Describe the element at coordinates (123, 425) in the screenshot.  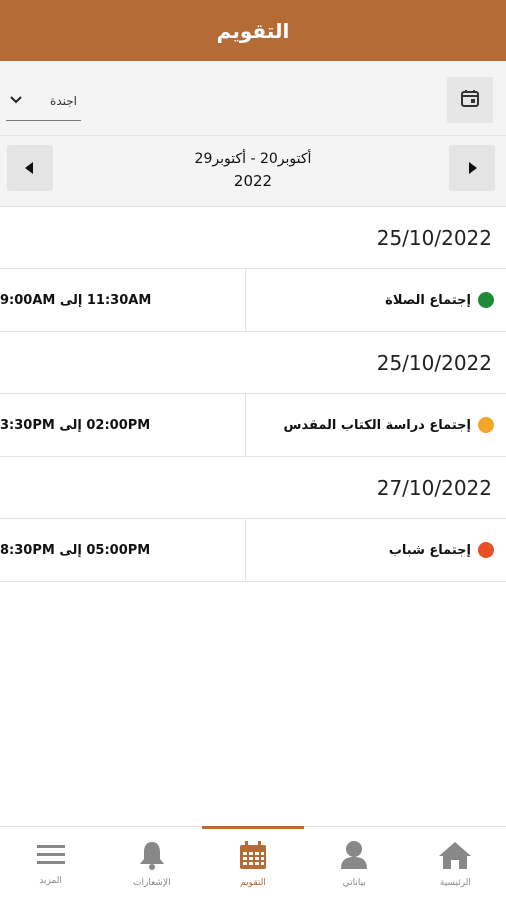
I see `event-time: 02:00PM إلى 3:30PM` at that location.